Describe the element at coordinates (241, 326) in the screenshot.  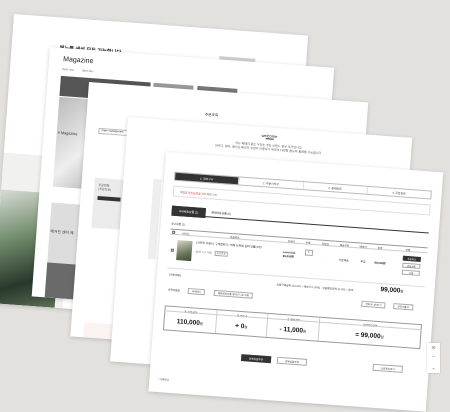
I see `summary-value: + 0원` at that location.